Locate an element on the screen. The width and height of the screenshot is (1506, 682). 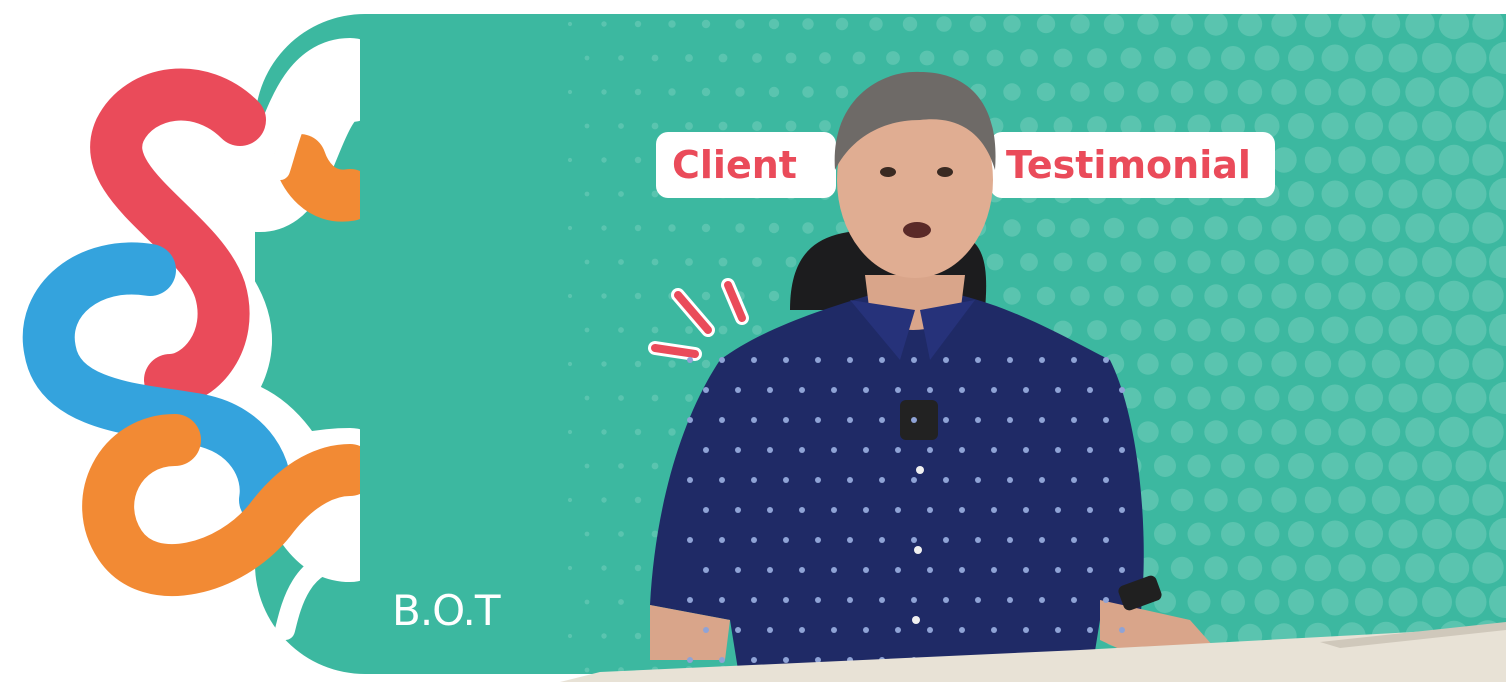
desk-surface is located at coordinates (1033, 652).